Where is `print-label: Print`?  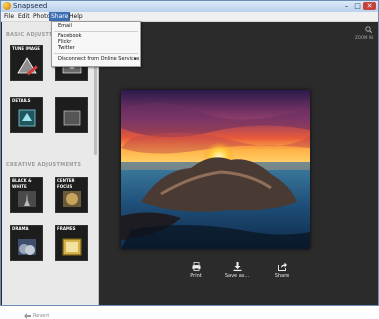
print-label: Print is located at coordinates (196, 276).